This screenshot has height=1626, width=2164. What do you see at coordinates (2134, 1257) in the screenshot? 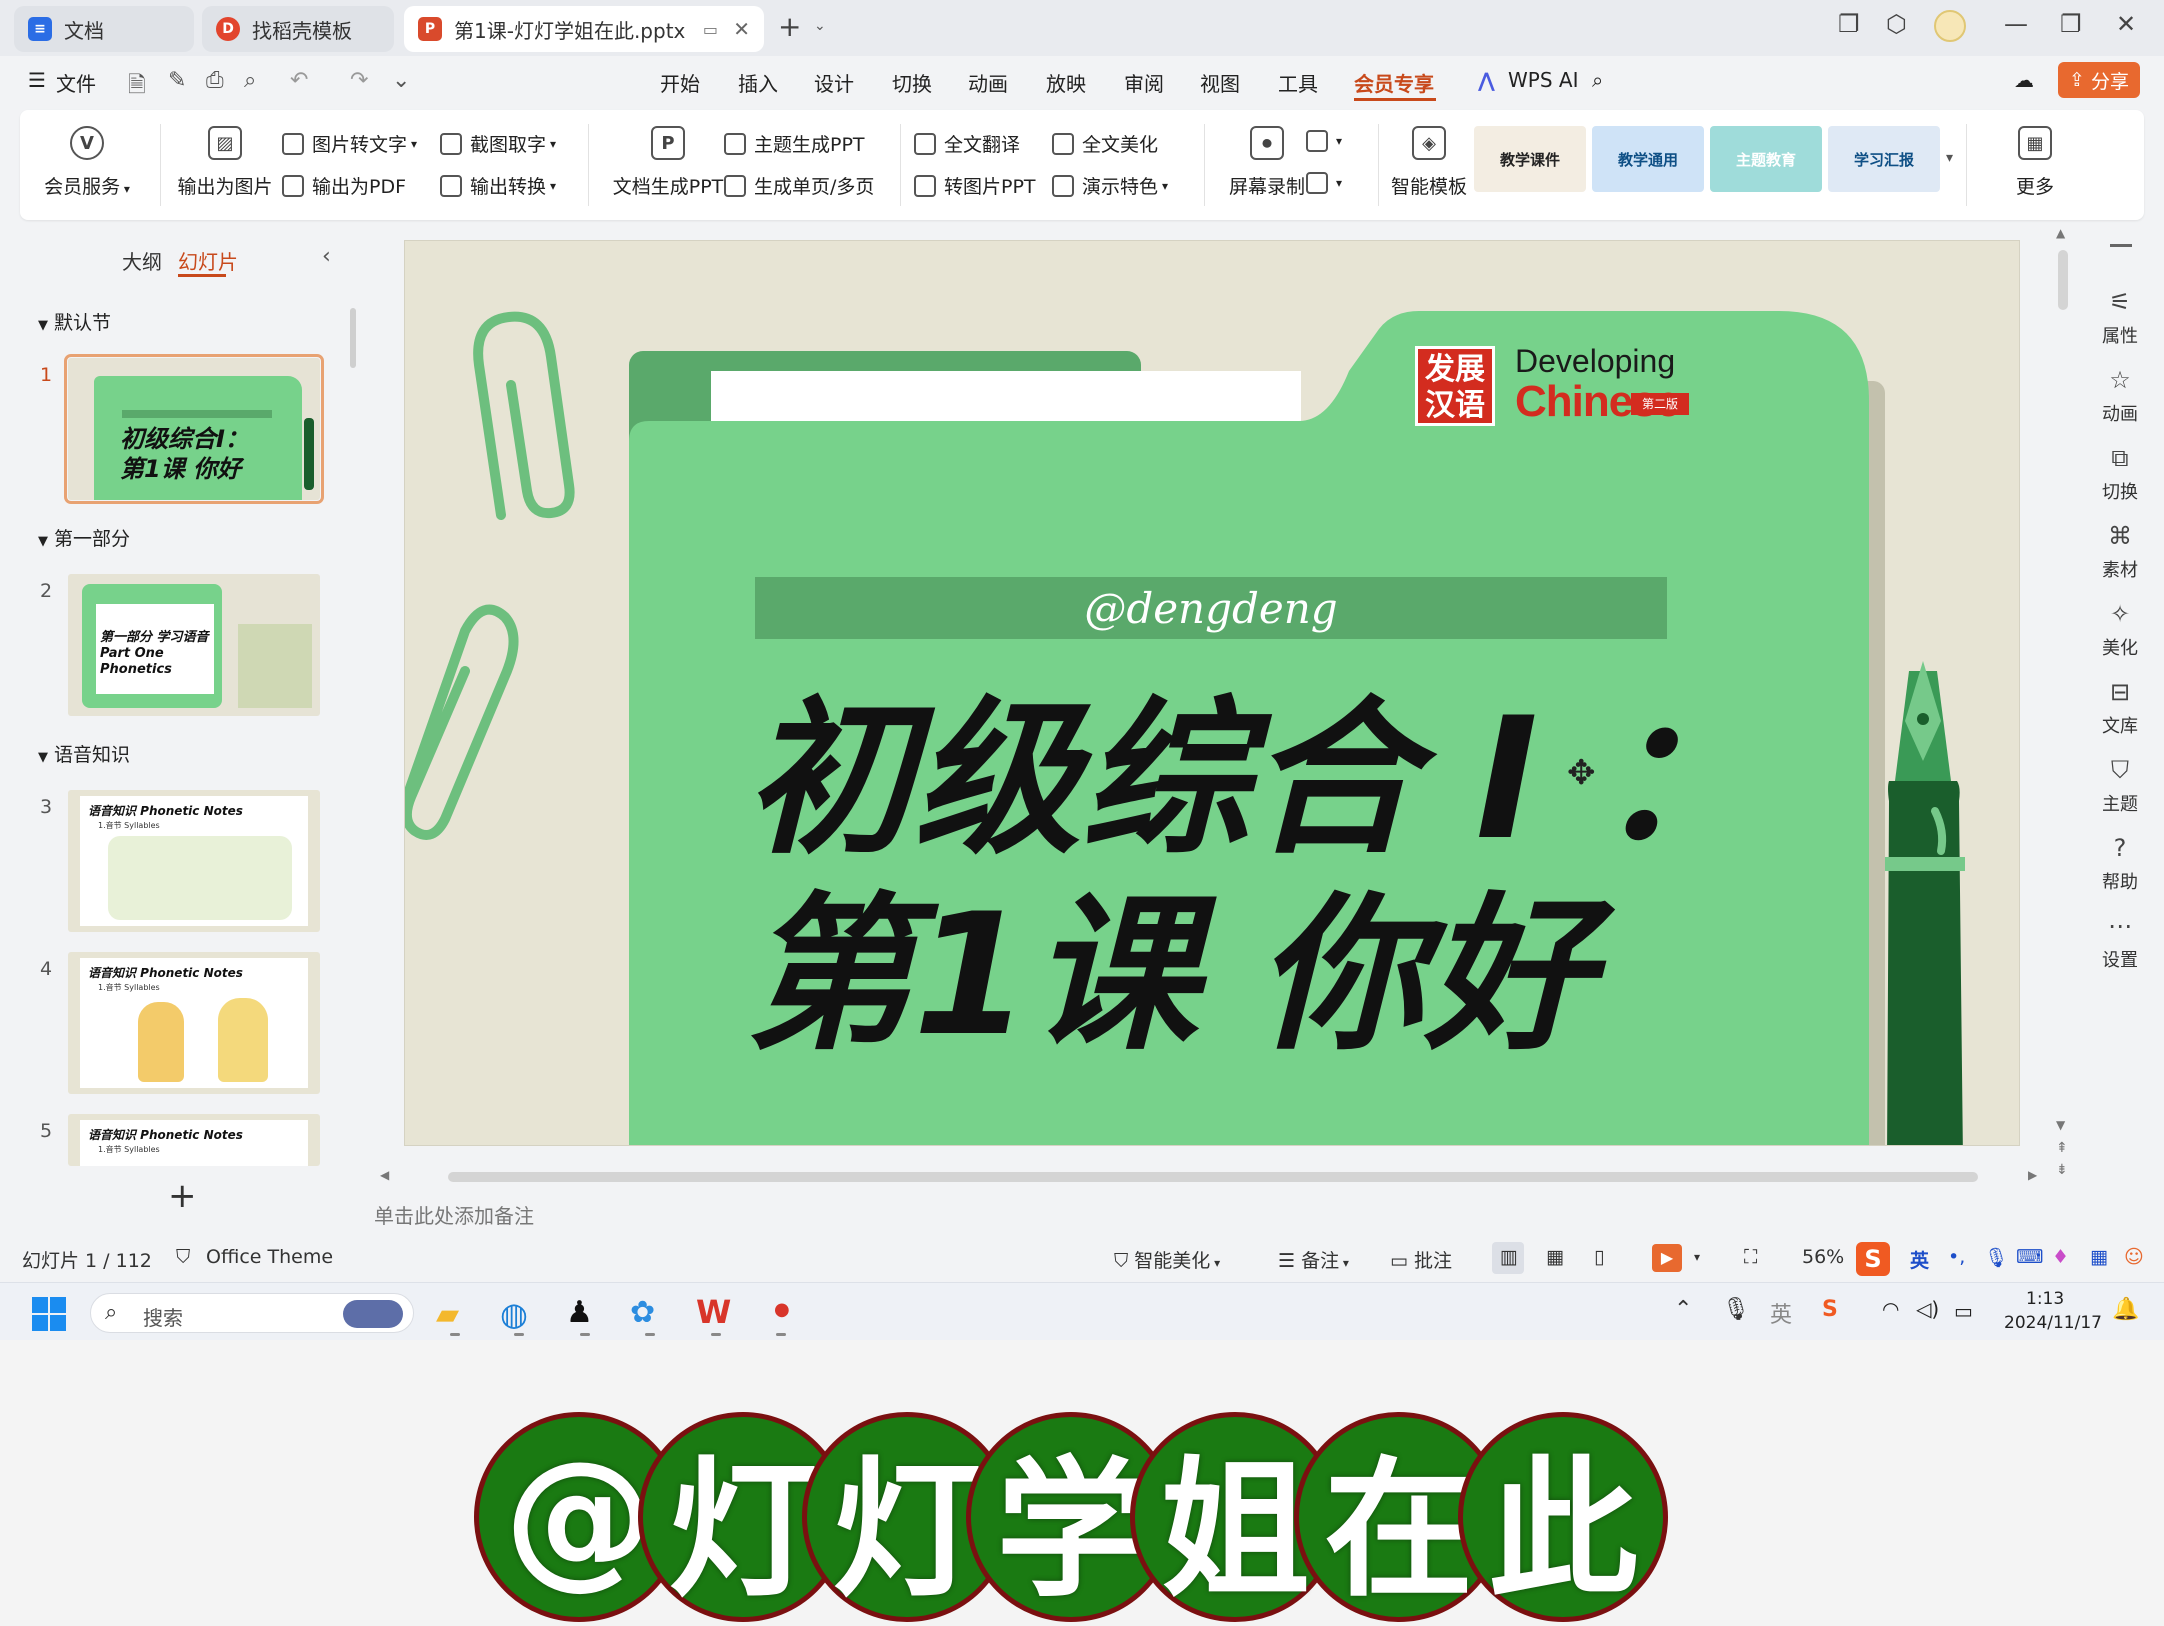
I see `ime-mascot-icon: ☺` at bounding box center [2134, 1257].